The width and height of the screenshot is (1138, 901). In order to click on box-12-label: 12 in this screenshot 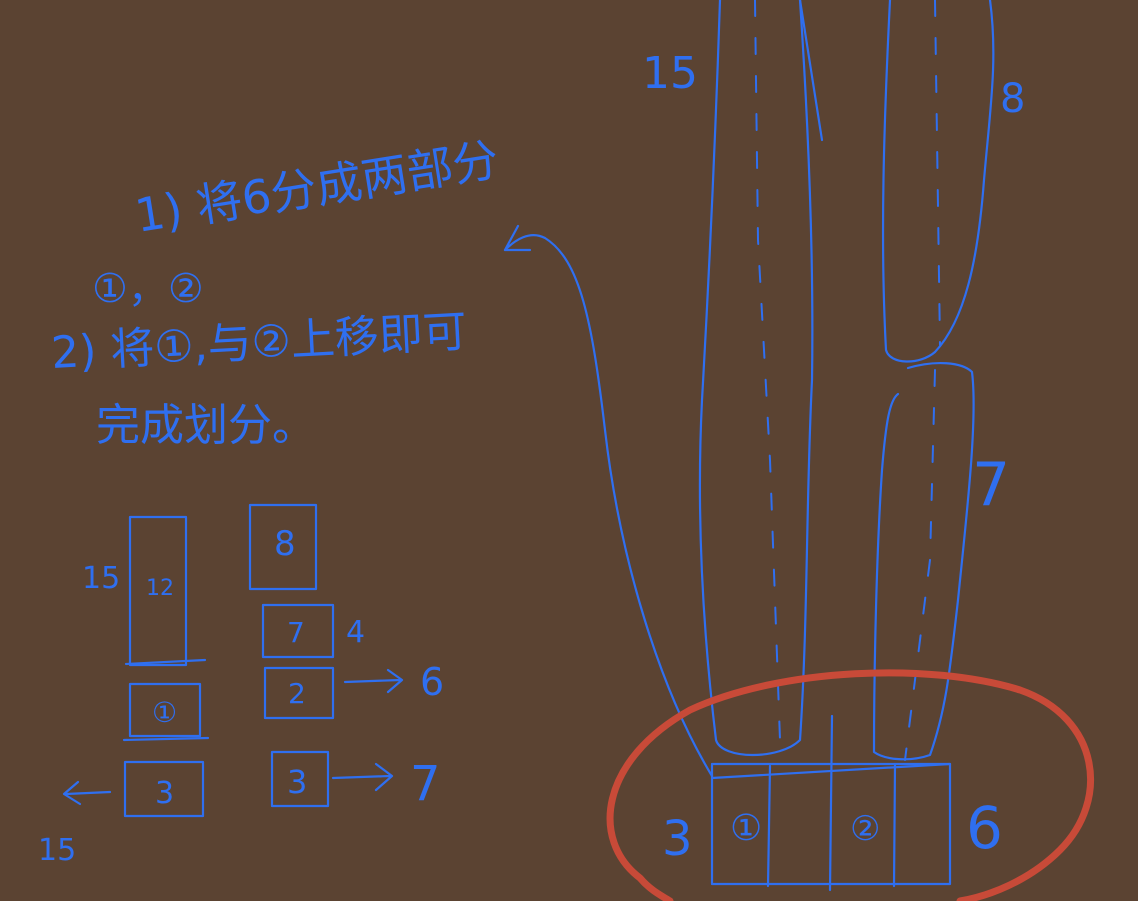, I will do `click(160, 588)`.